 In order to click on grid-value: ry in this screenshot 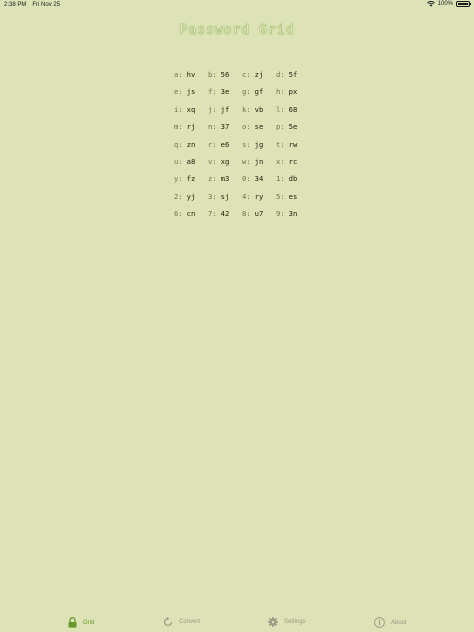, I will do `click(259, 196)`.